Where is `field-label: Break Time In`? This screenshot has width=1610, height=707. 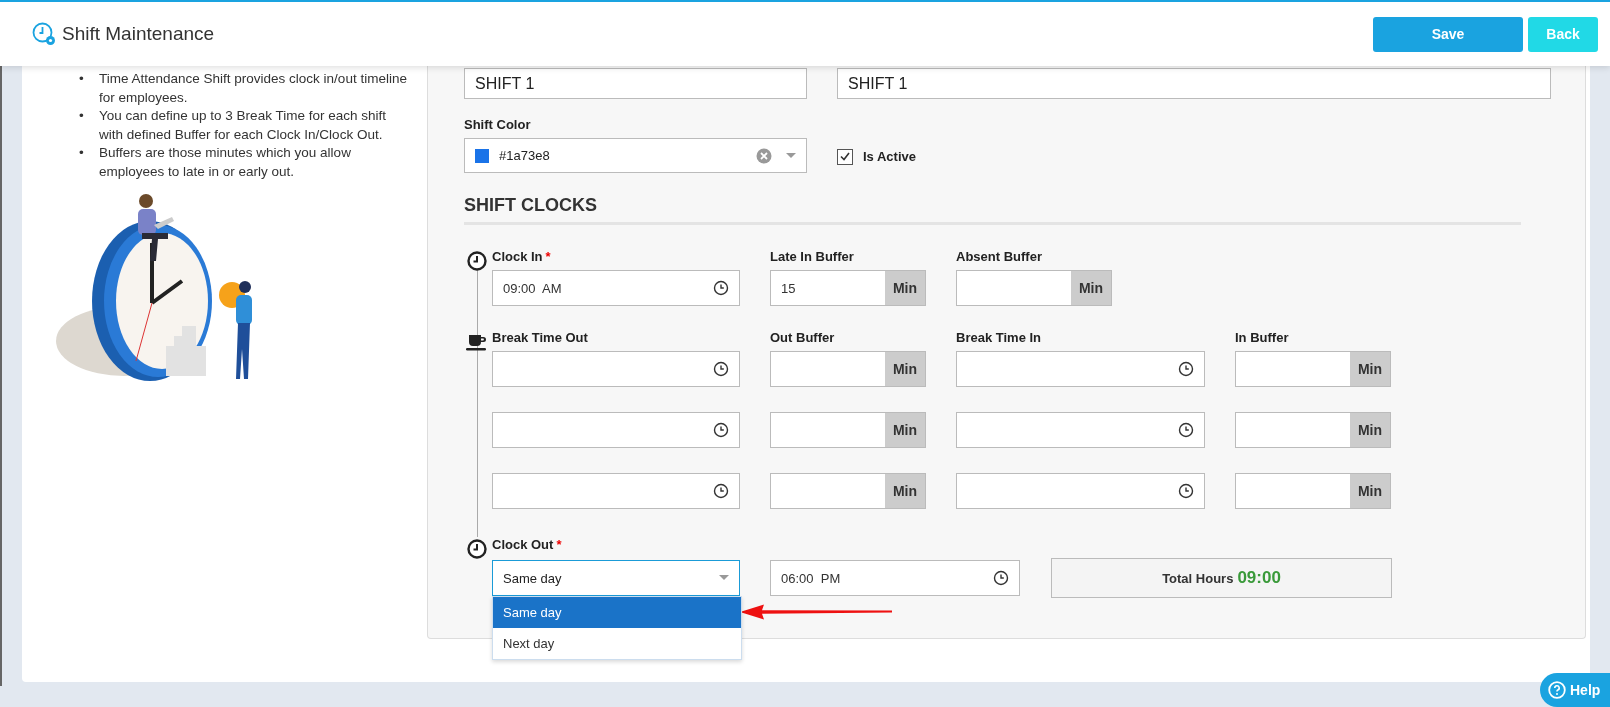 field-label: Break Time In is located at coordinates (999, 337).